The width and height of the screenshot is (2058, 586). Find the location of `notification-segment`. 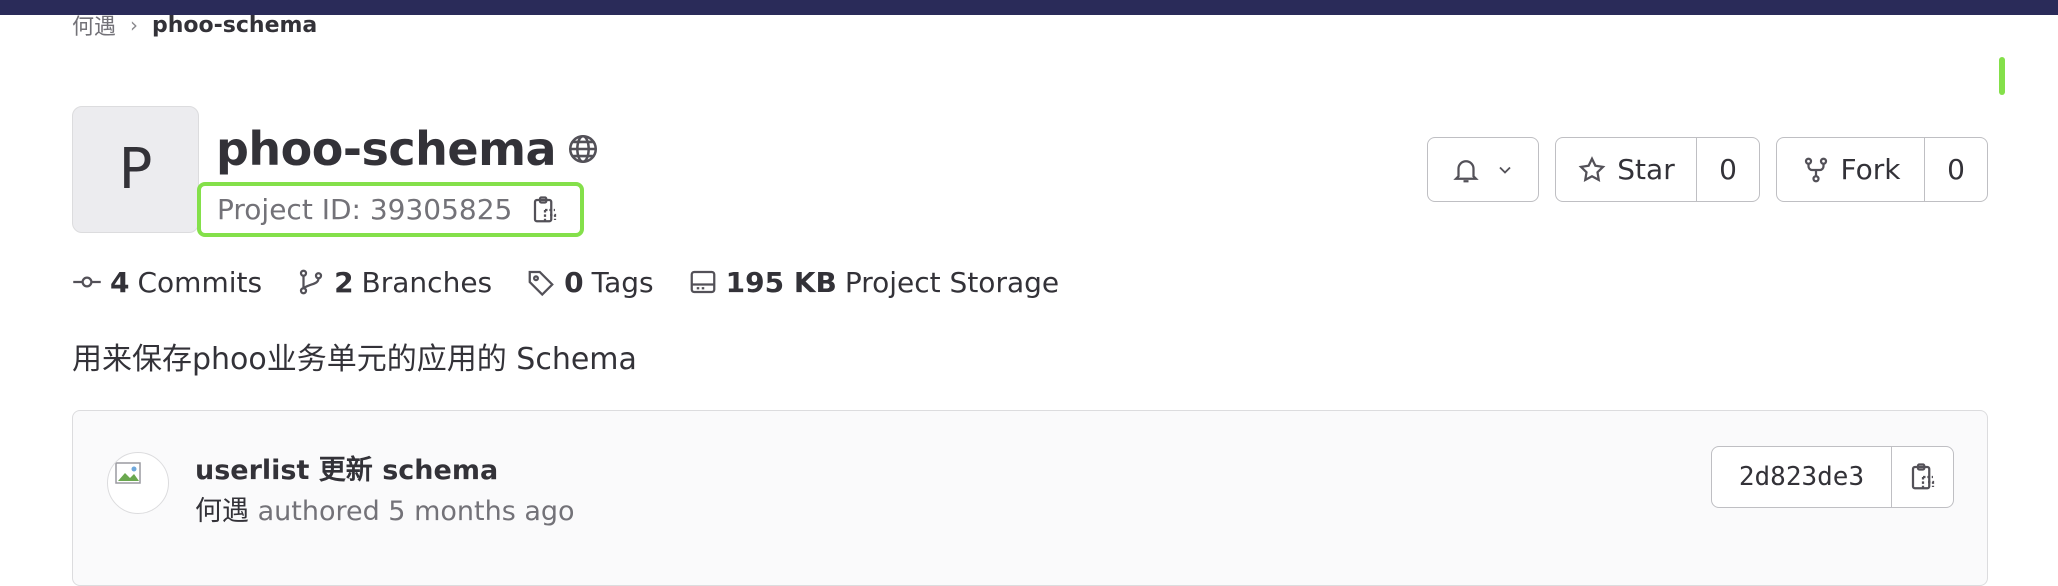

notification-segment is located at coordinates (1483, 169).